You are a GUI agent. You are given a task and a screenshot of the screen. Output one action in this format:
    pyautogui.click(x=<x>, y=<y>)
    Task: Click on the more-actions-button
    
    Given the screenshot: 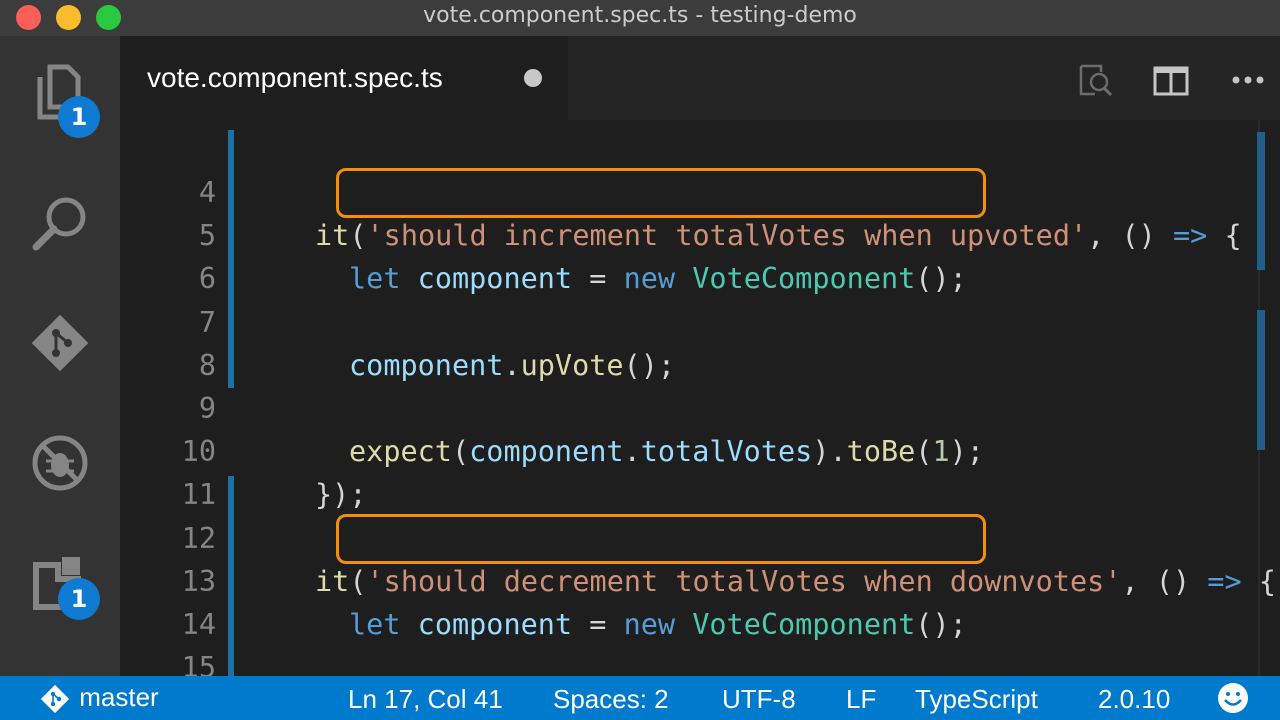 What is the action you would take?
    pyautogui.click(x=1248, y=80)
    